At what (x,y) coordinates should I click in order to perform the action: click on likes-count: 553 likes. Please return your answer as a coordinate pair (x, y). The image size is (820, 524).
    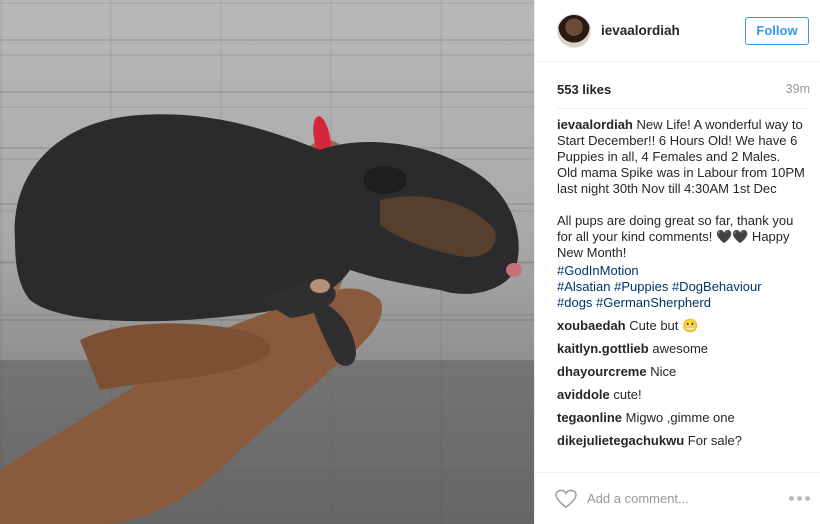
    Looking at the image, I should click on (584, 89).